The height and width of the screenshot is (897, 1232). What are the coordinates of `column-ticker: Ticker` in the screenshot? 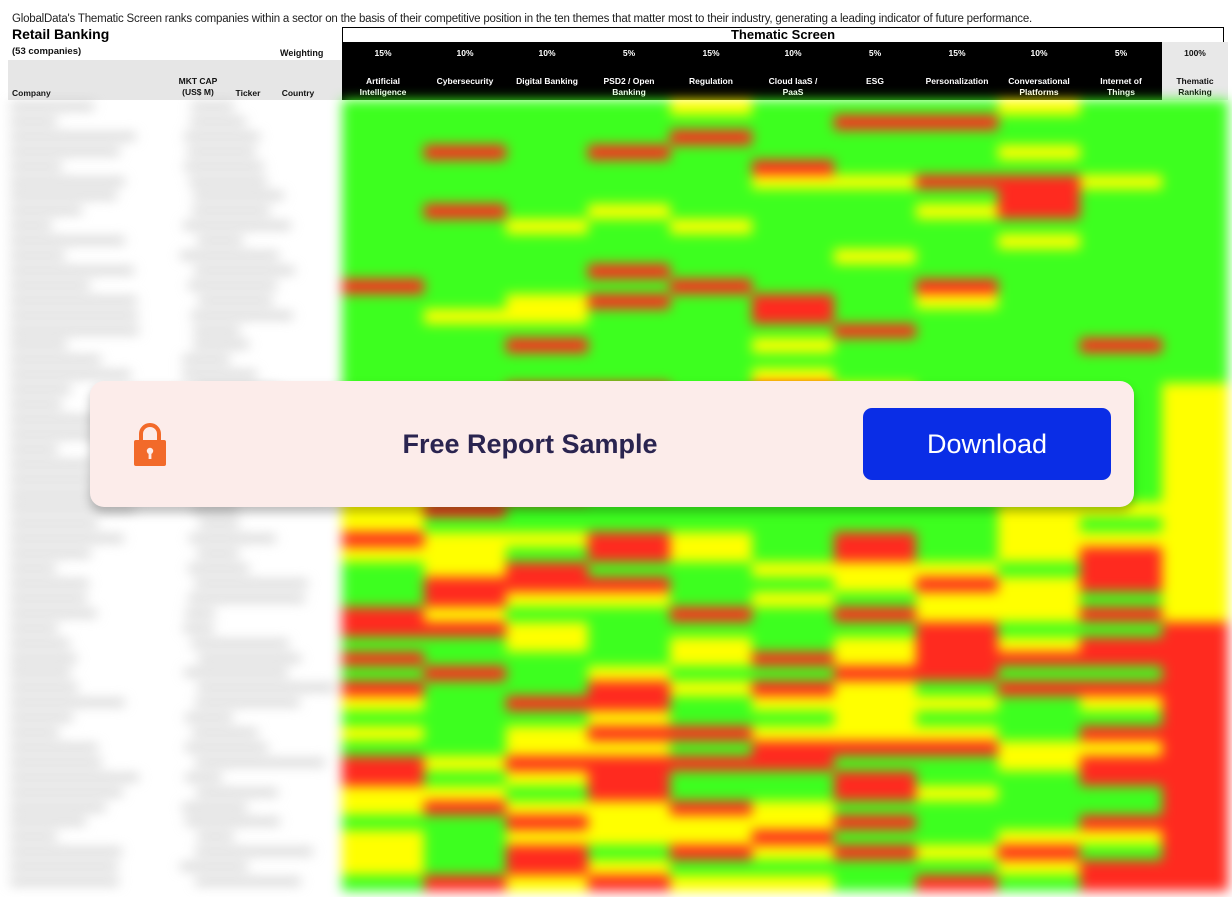 It's located at (248, 93).